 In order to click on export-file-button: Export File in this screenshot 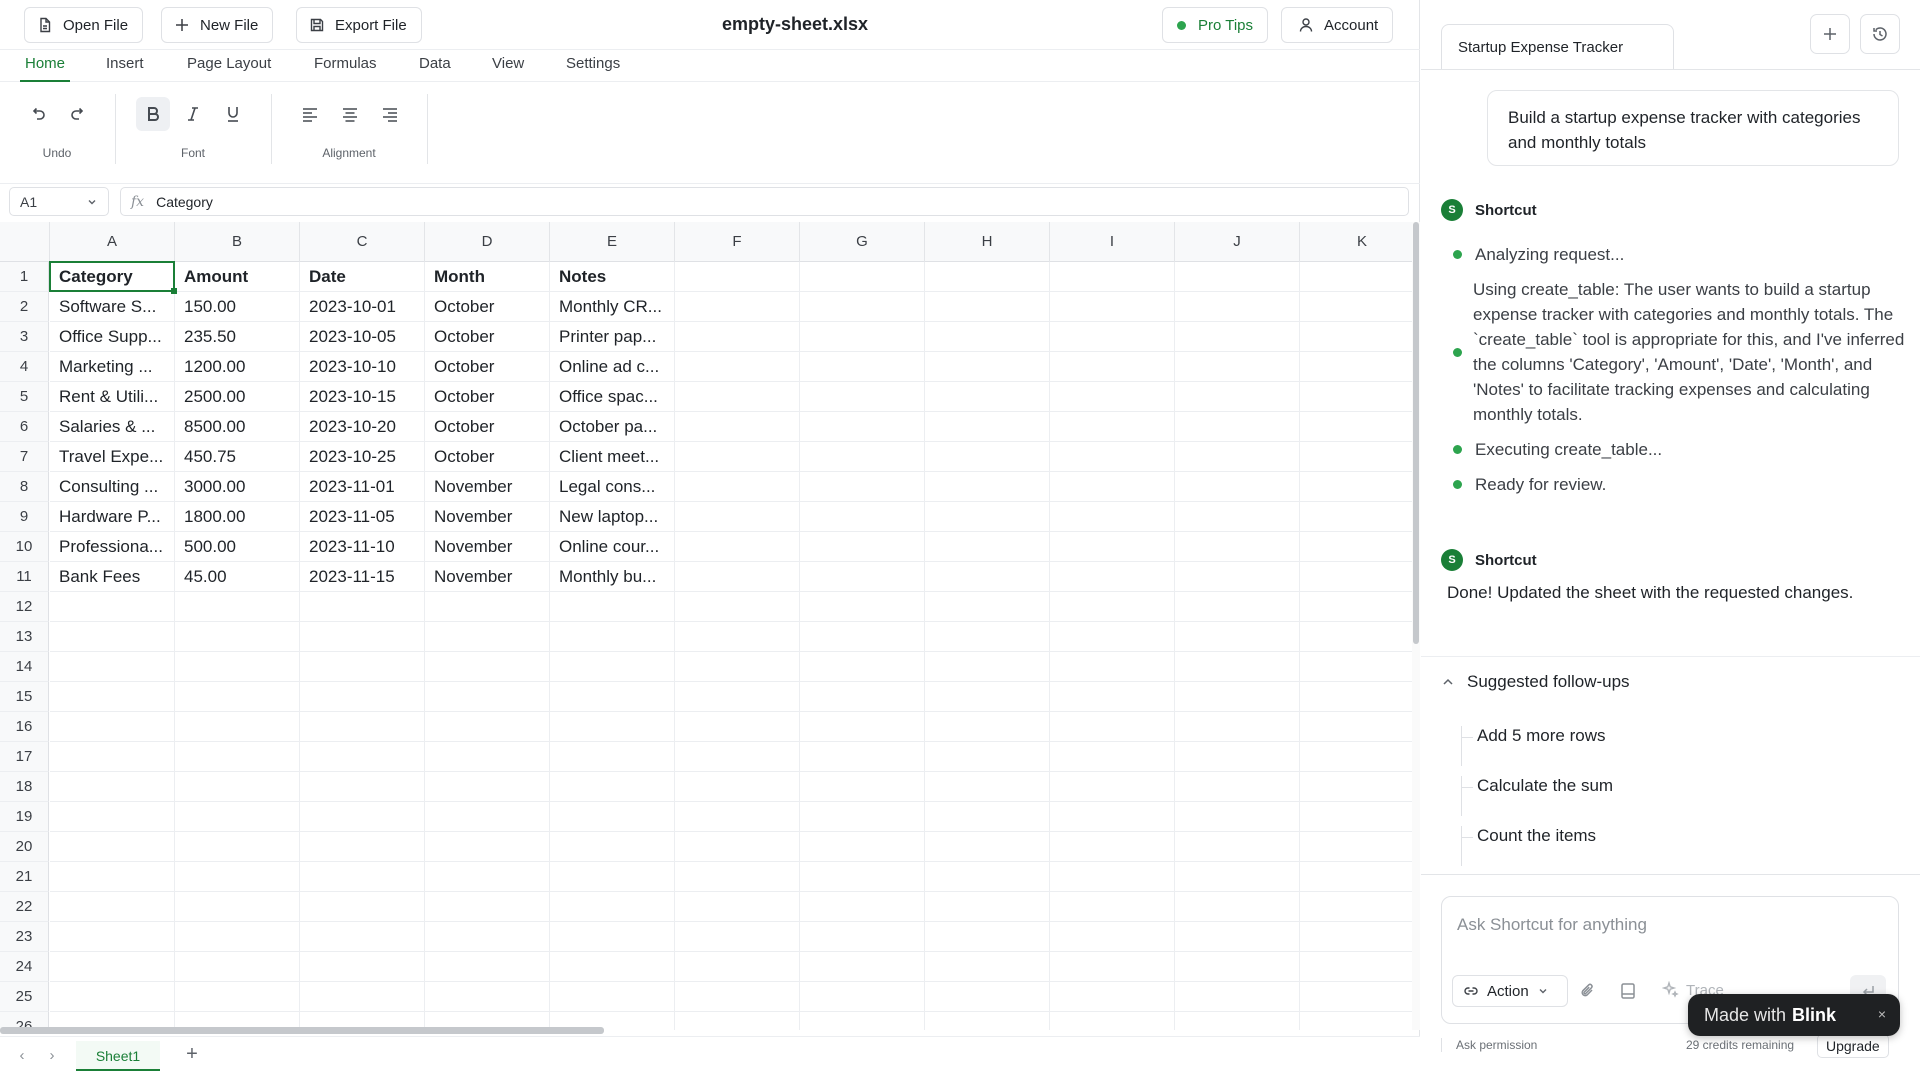, I will do `click(359, 25)`.